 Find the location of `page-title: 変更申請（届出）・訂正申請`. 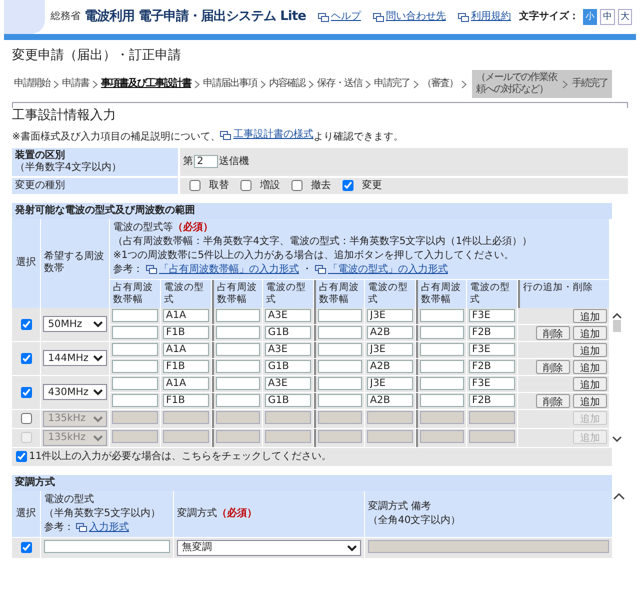

page-title: 変更申請（届出）・訂正申請 is located at coordinates (96, 56).